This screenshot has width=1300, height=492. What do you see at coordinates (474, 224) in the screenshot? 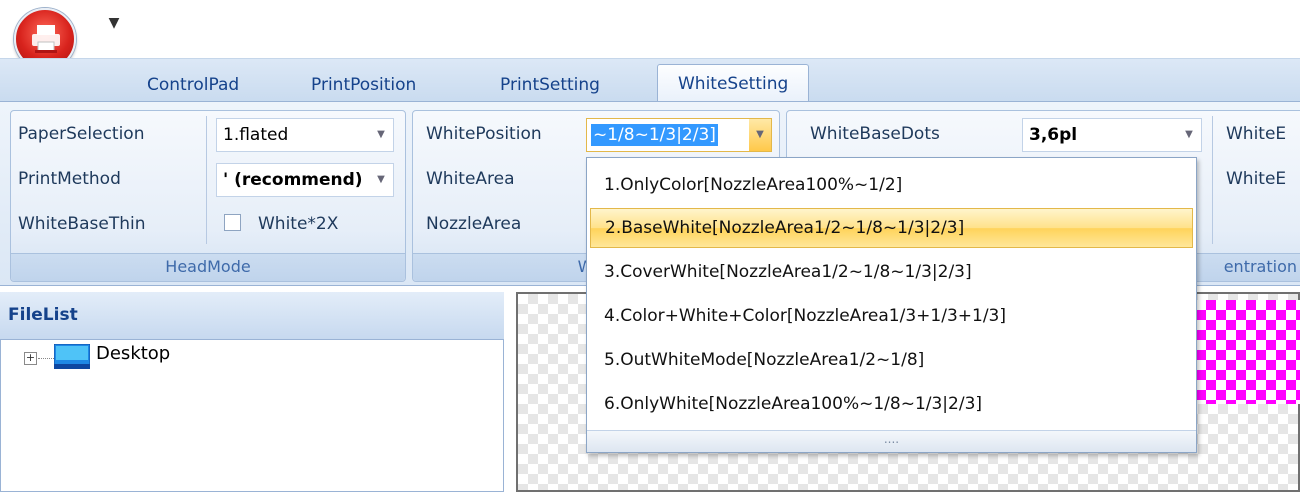
I see `nozzle-area-label: NozzleArea` at bounding box center [474, 224].